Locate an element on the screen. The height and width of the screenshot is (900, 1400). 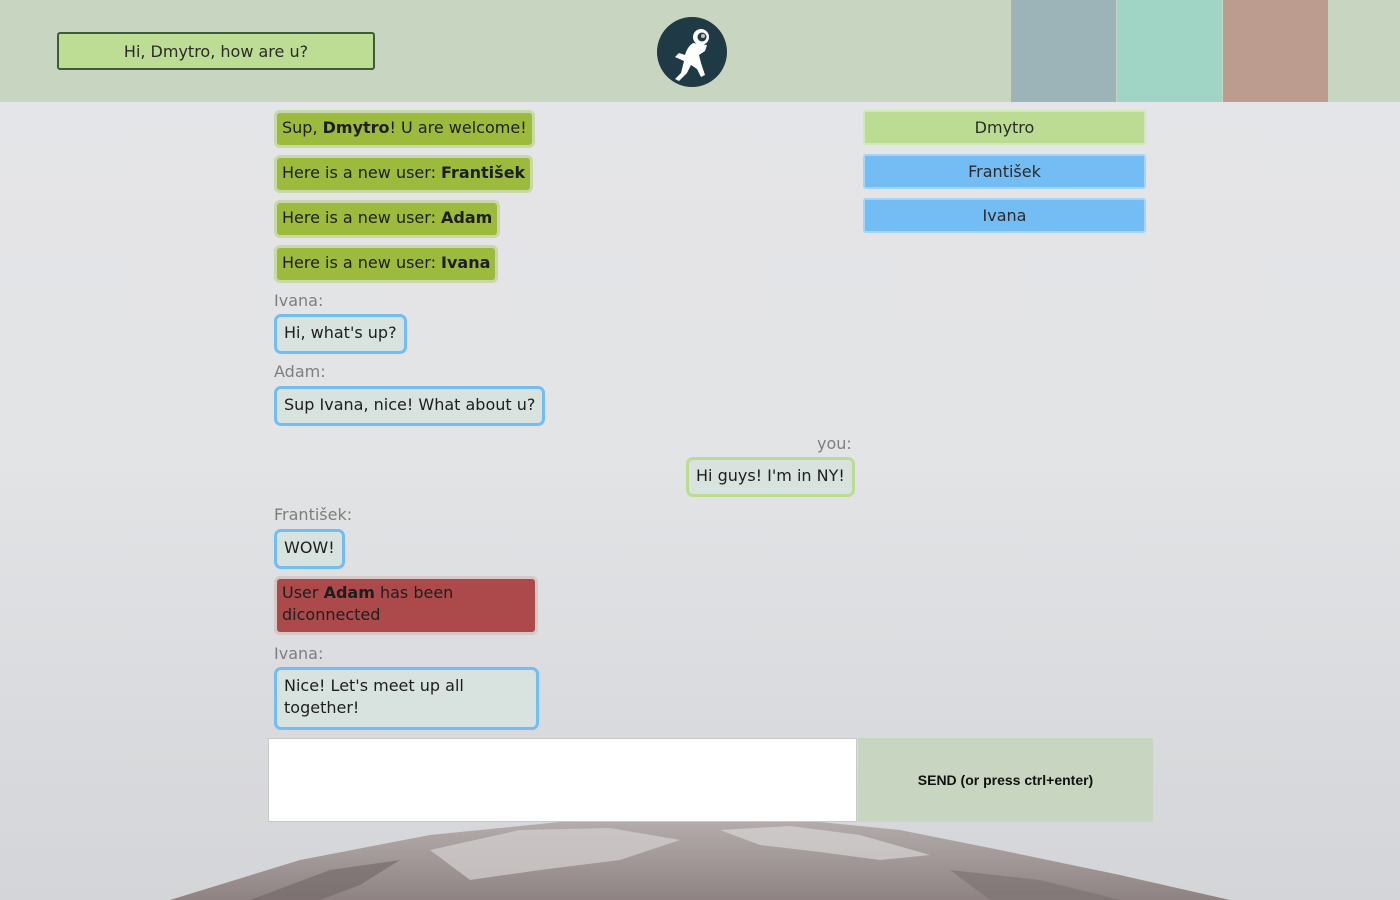
send-button: SEND (or press ctrl+enter) is located at coordinates (1005, 780).